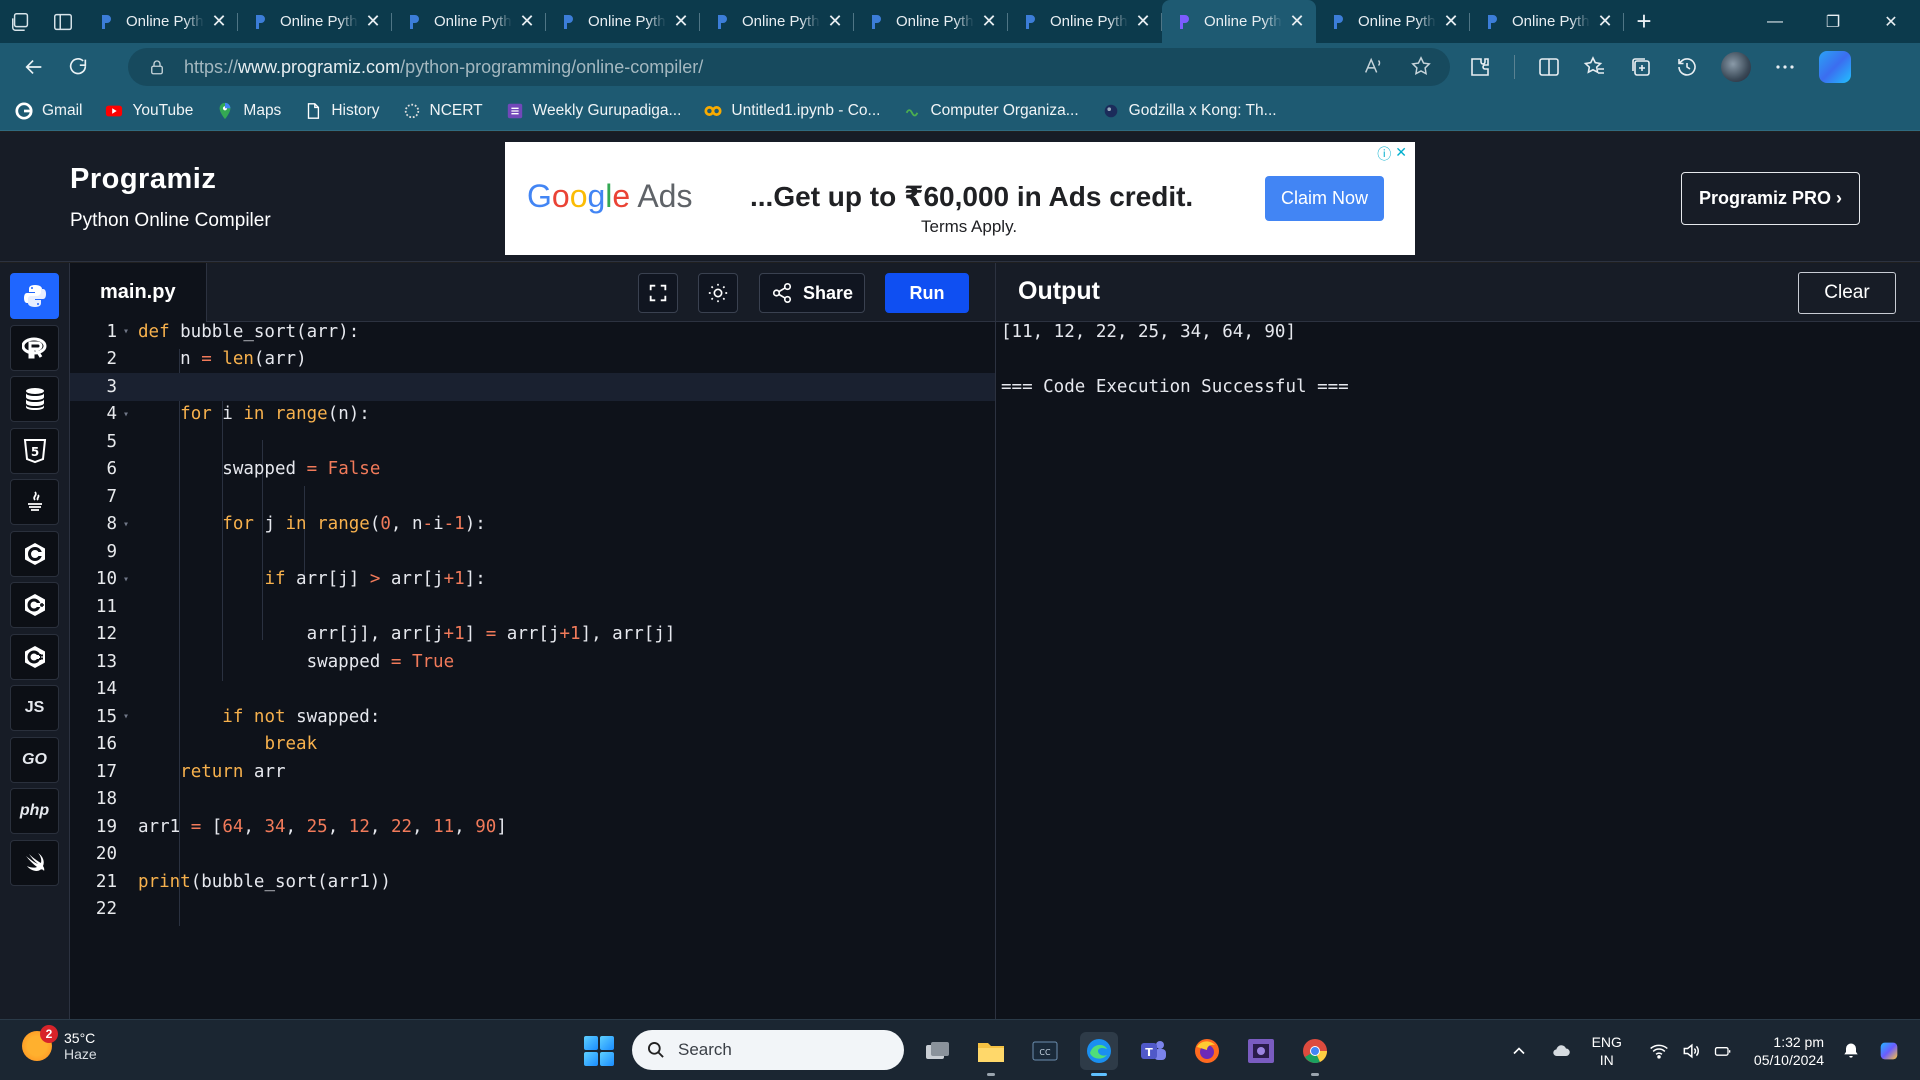 This screenshot has width=1920, height=1080. I want to click on favorite-star-icon, so click(1421, 66).